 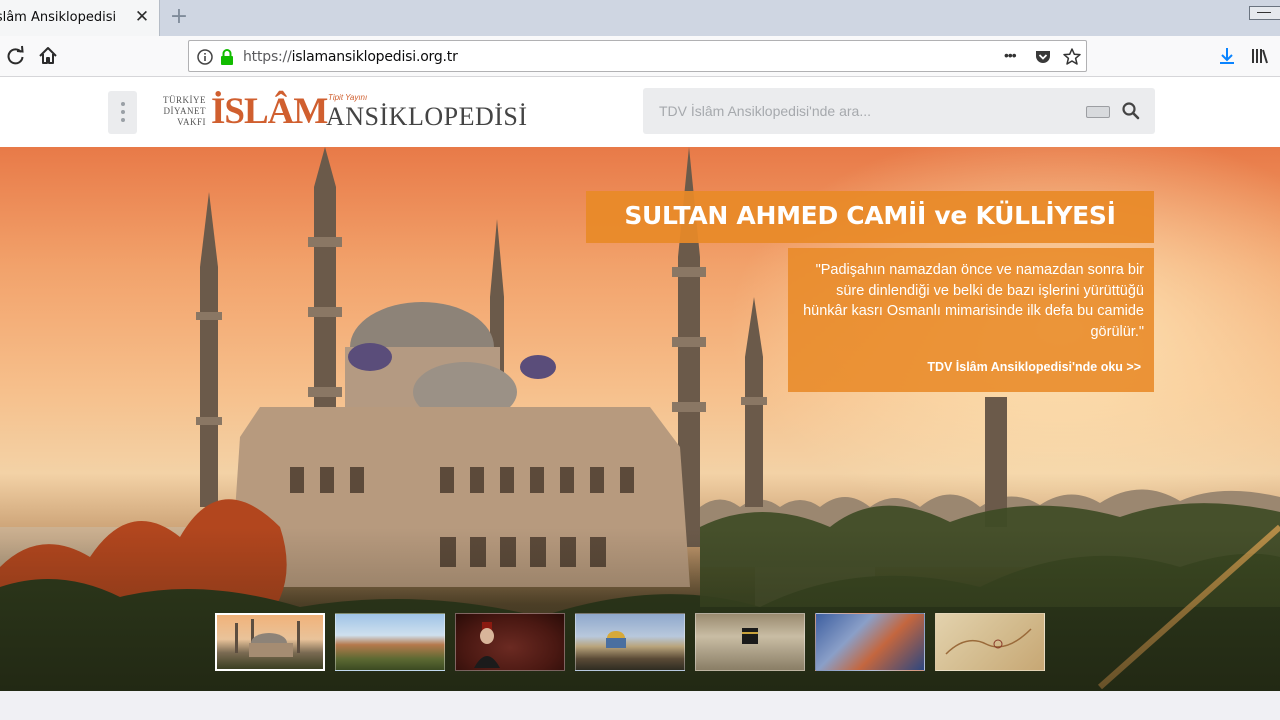 What do you see at coordinates (205, 57) in the screenshot?
I see `site-info-icon` at bounding box center [205, 57].